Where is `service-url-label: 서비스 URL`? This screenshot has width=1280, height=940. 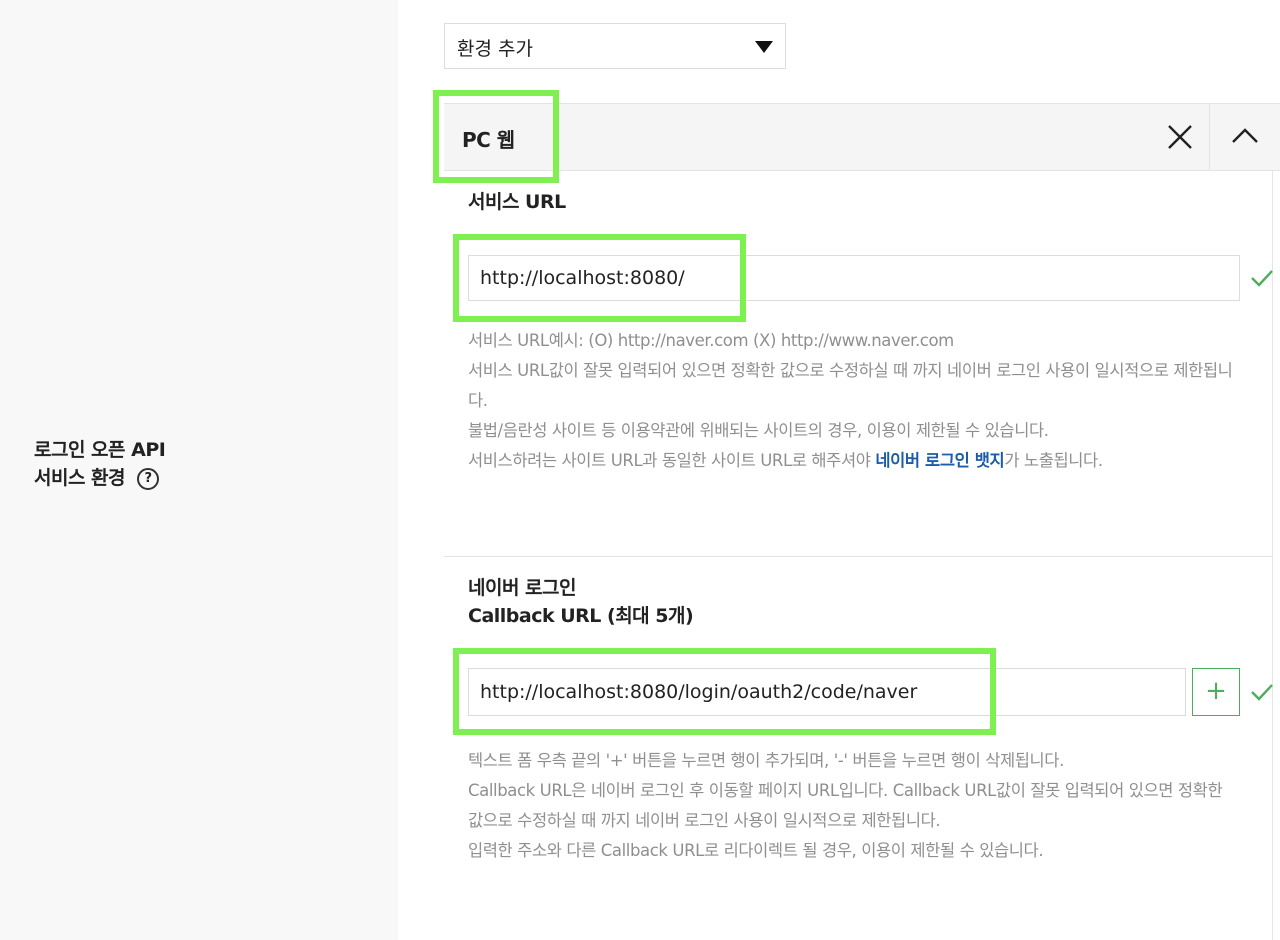
service-url-label: 서비스 URL is located at coordinates (517, 202).